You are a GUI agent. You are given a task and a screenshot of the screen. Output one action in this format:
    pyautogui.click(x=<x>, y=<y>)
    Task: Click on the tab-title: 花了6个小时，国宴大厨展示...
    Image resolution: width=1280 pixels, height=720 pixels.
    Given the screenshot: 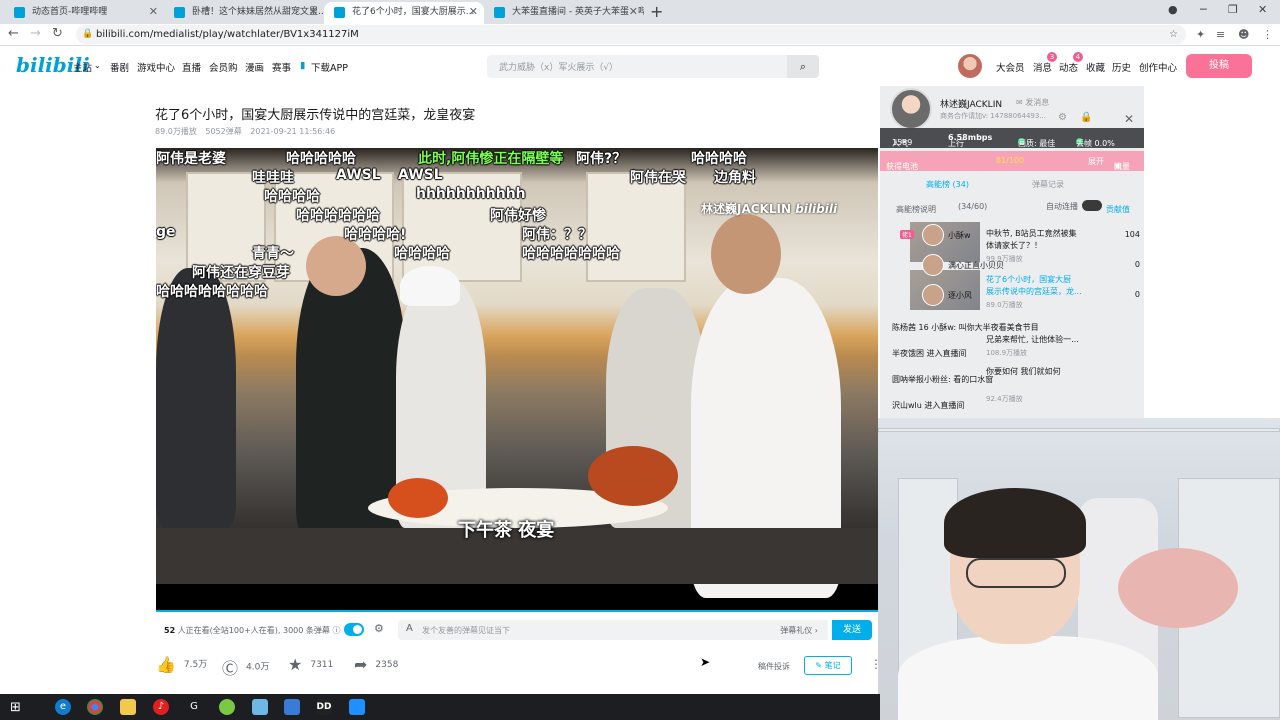 What is the action you would take?
    pyautogui.click(x=413, y=12)
    